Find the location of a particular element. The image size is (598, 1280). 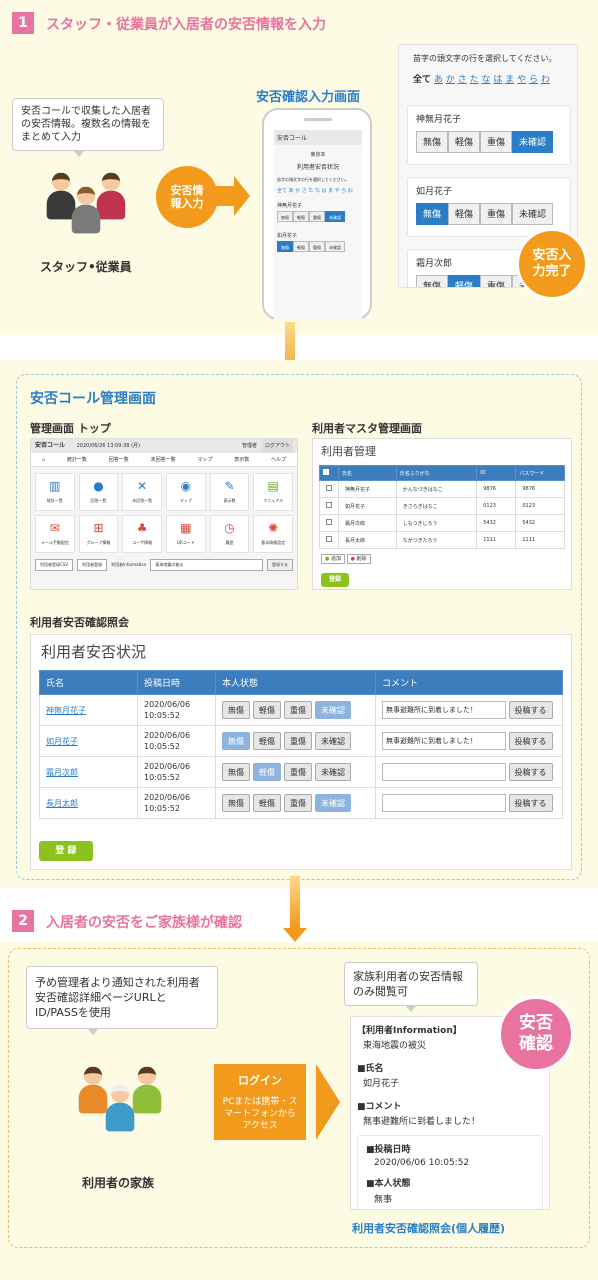

kana-ya: や is located at coordinates (521, 80).